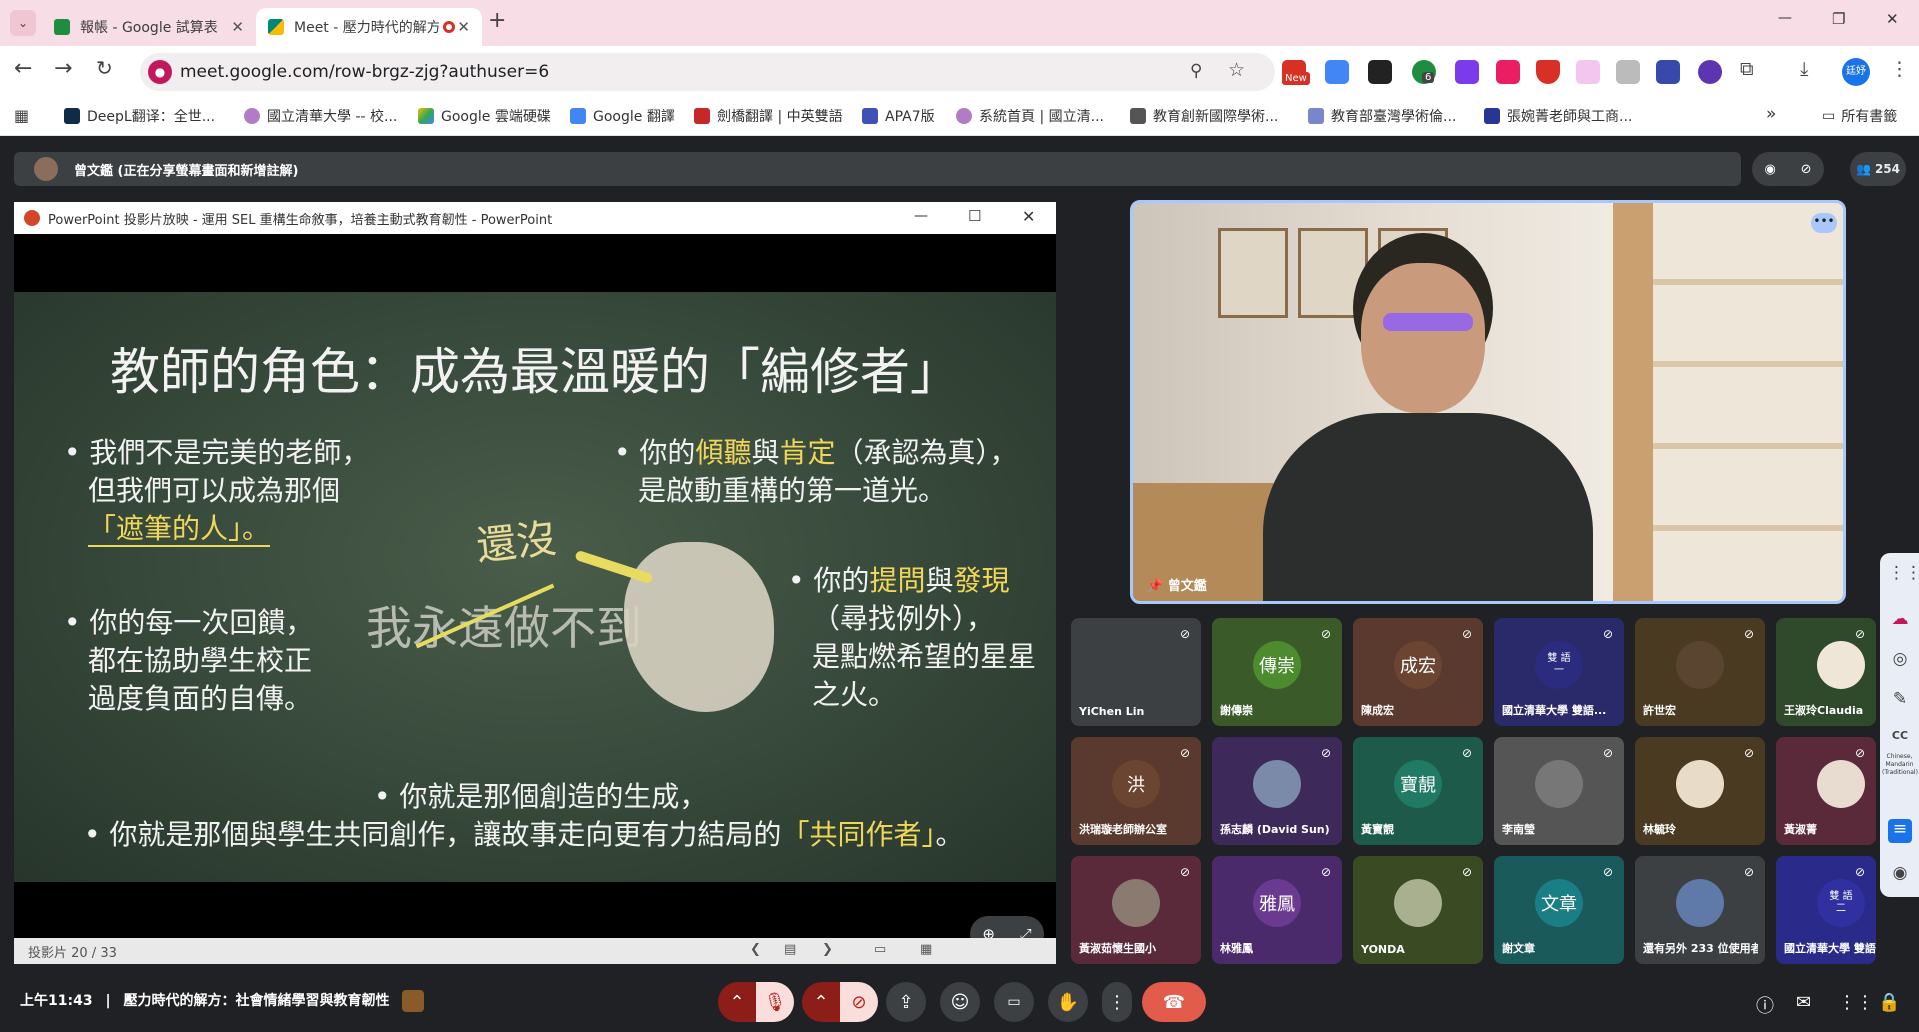  I want to click on emoji-button: ☺, so click(960, 1002).